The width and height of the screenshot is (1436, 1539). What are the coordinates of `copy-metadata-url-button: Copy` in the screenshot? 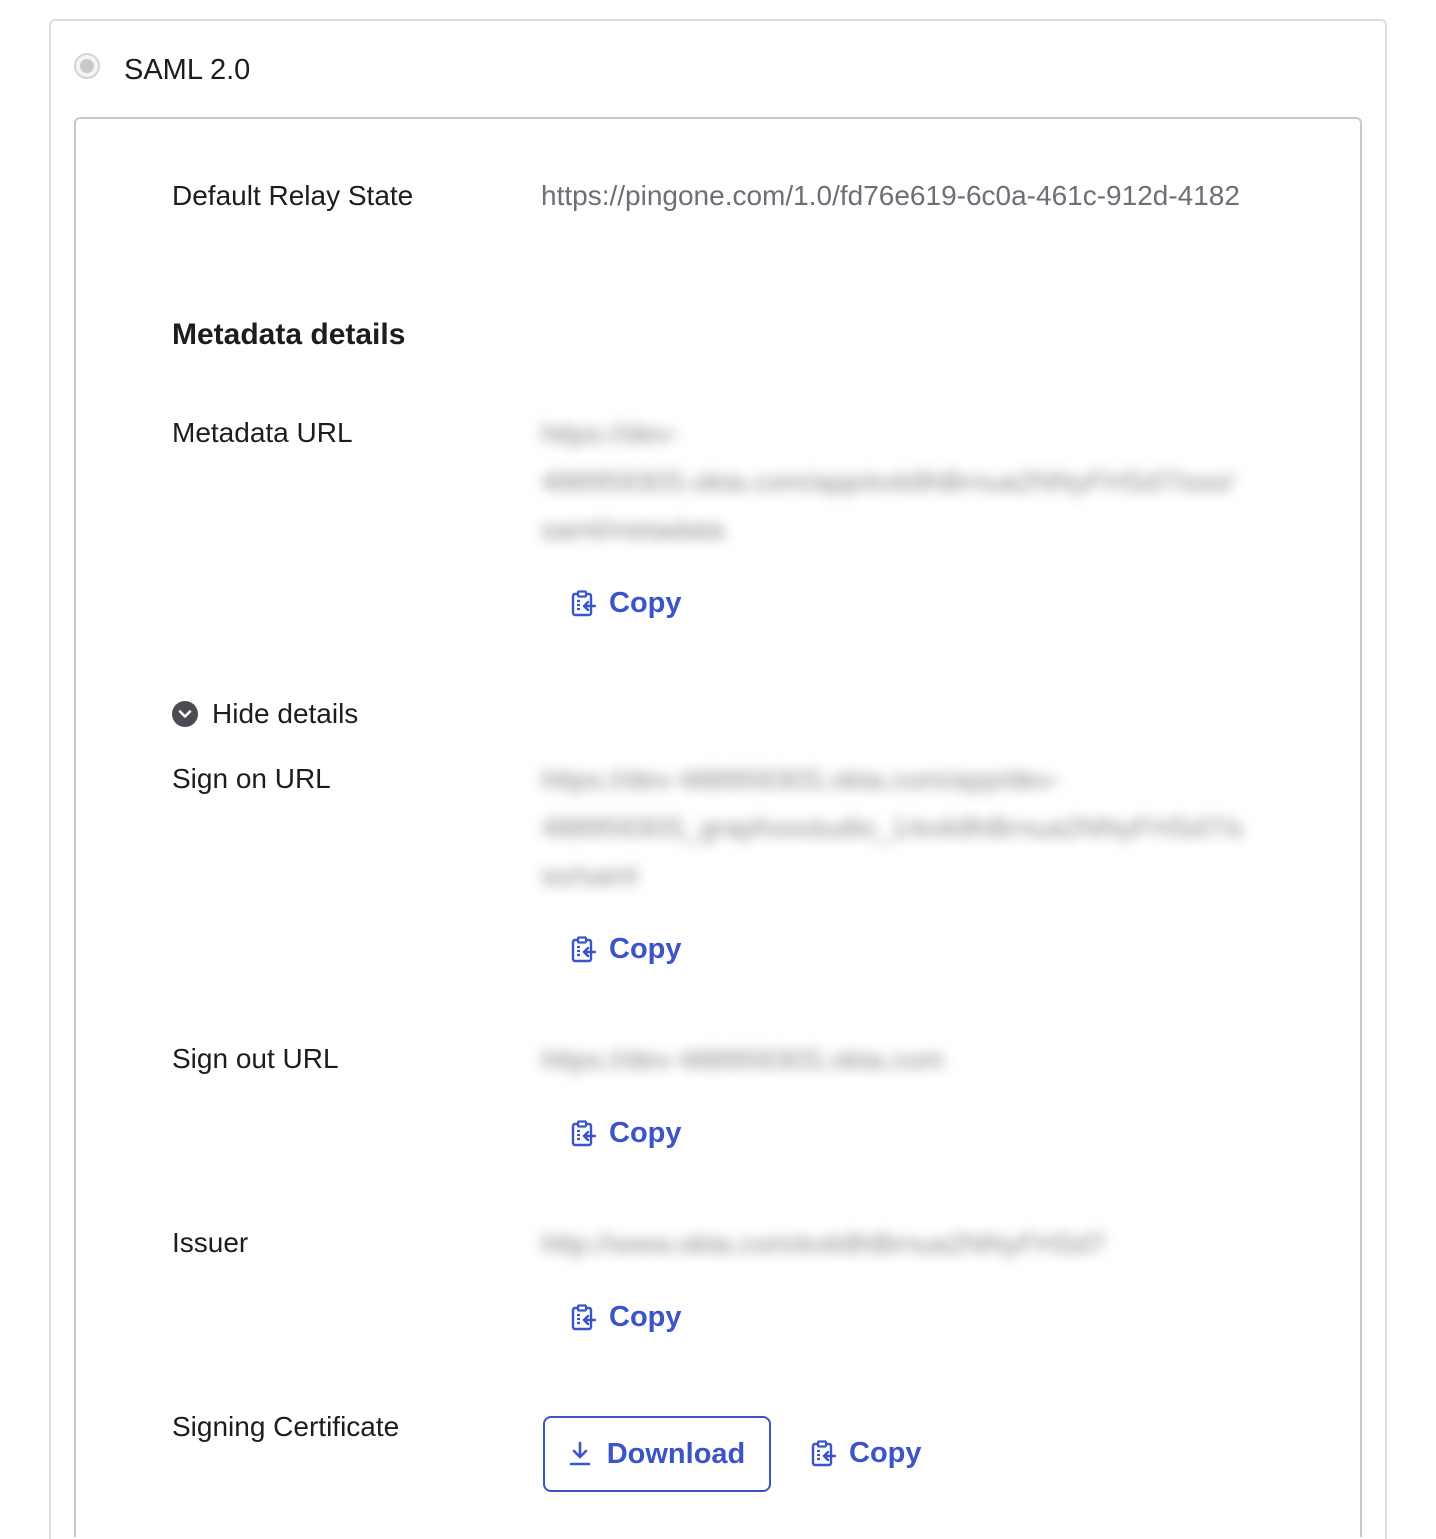 It's located at (626, 603).